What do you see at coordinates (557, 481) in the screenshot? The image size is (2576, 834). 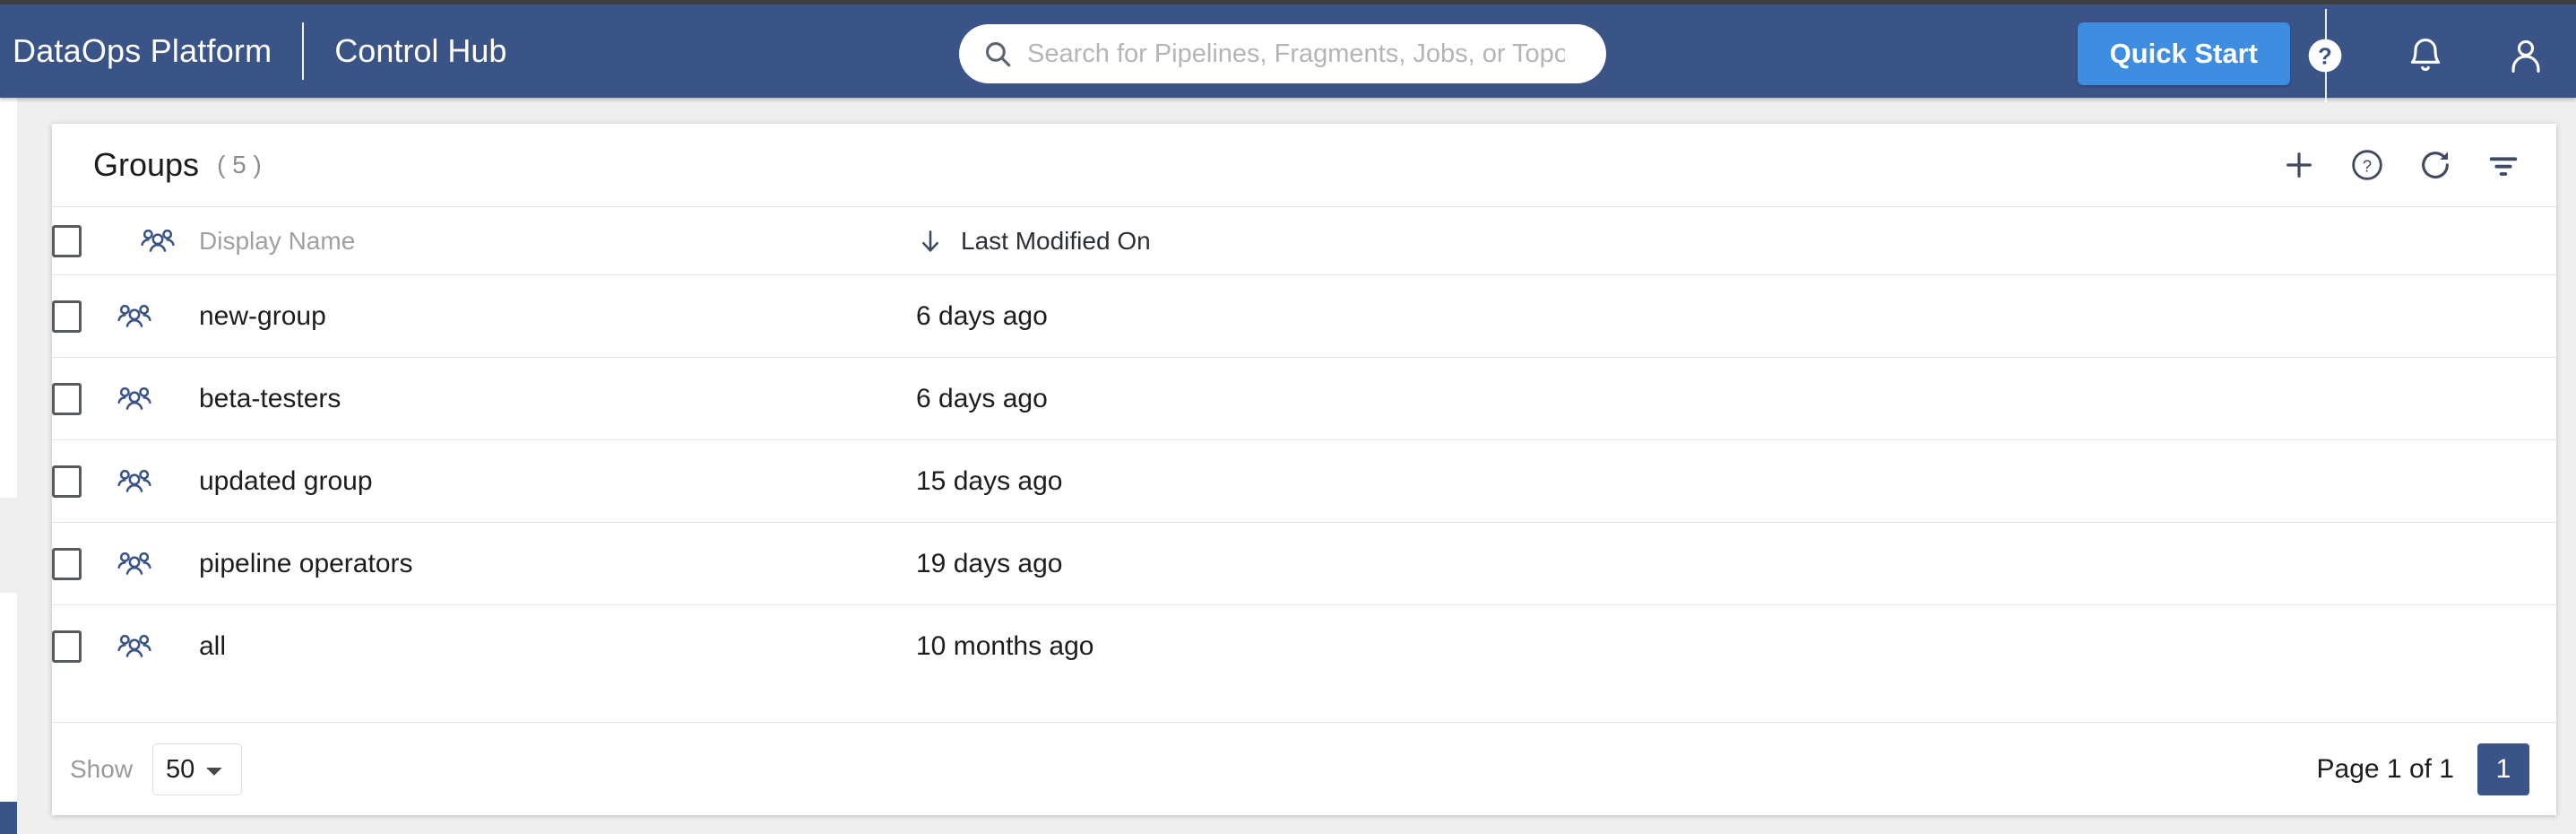 I see `row-display-name-cell: updated group` at bounding box center [557, 481].